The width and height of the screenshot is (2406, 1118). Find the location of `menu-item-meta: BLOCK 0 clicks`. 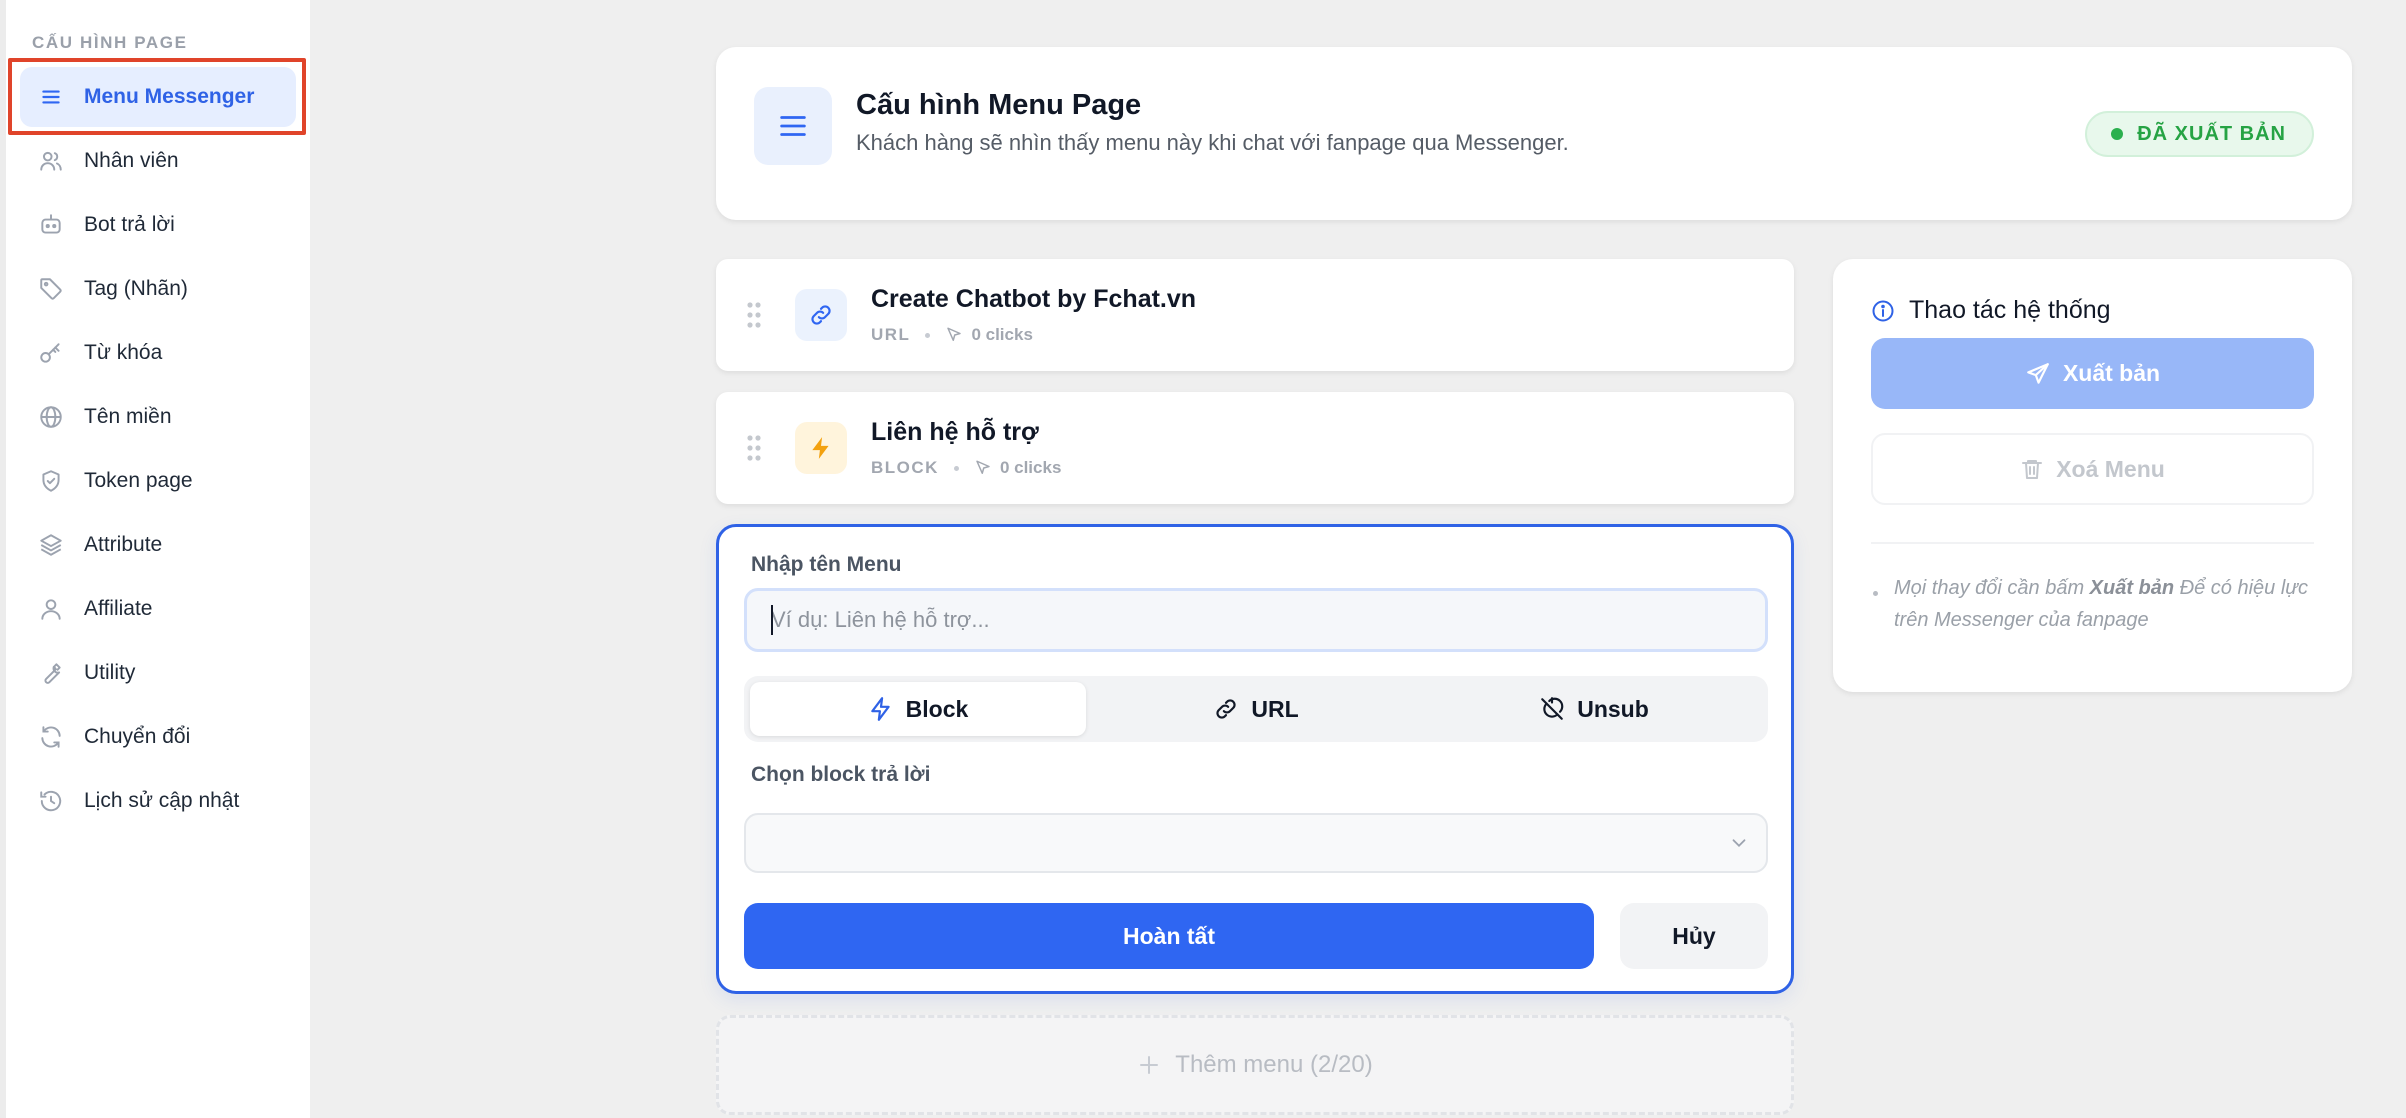

menu-item-meta: BLOCK 0 clicks is located at coordinates (966, 468).